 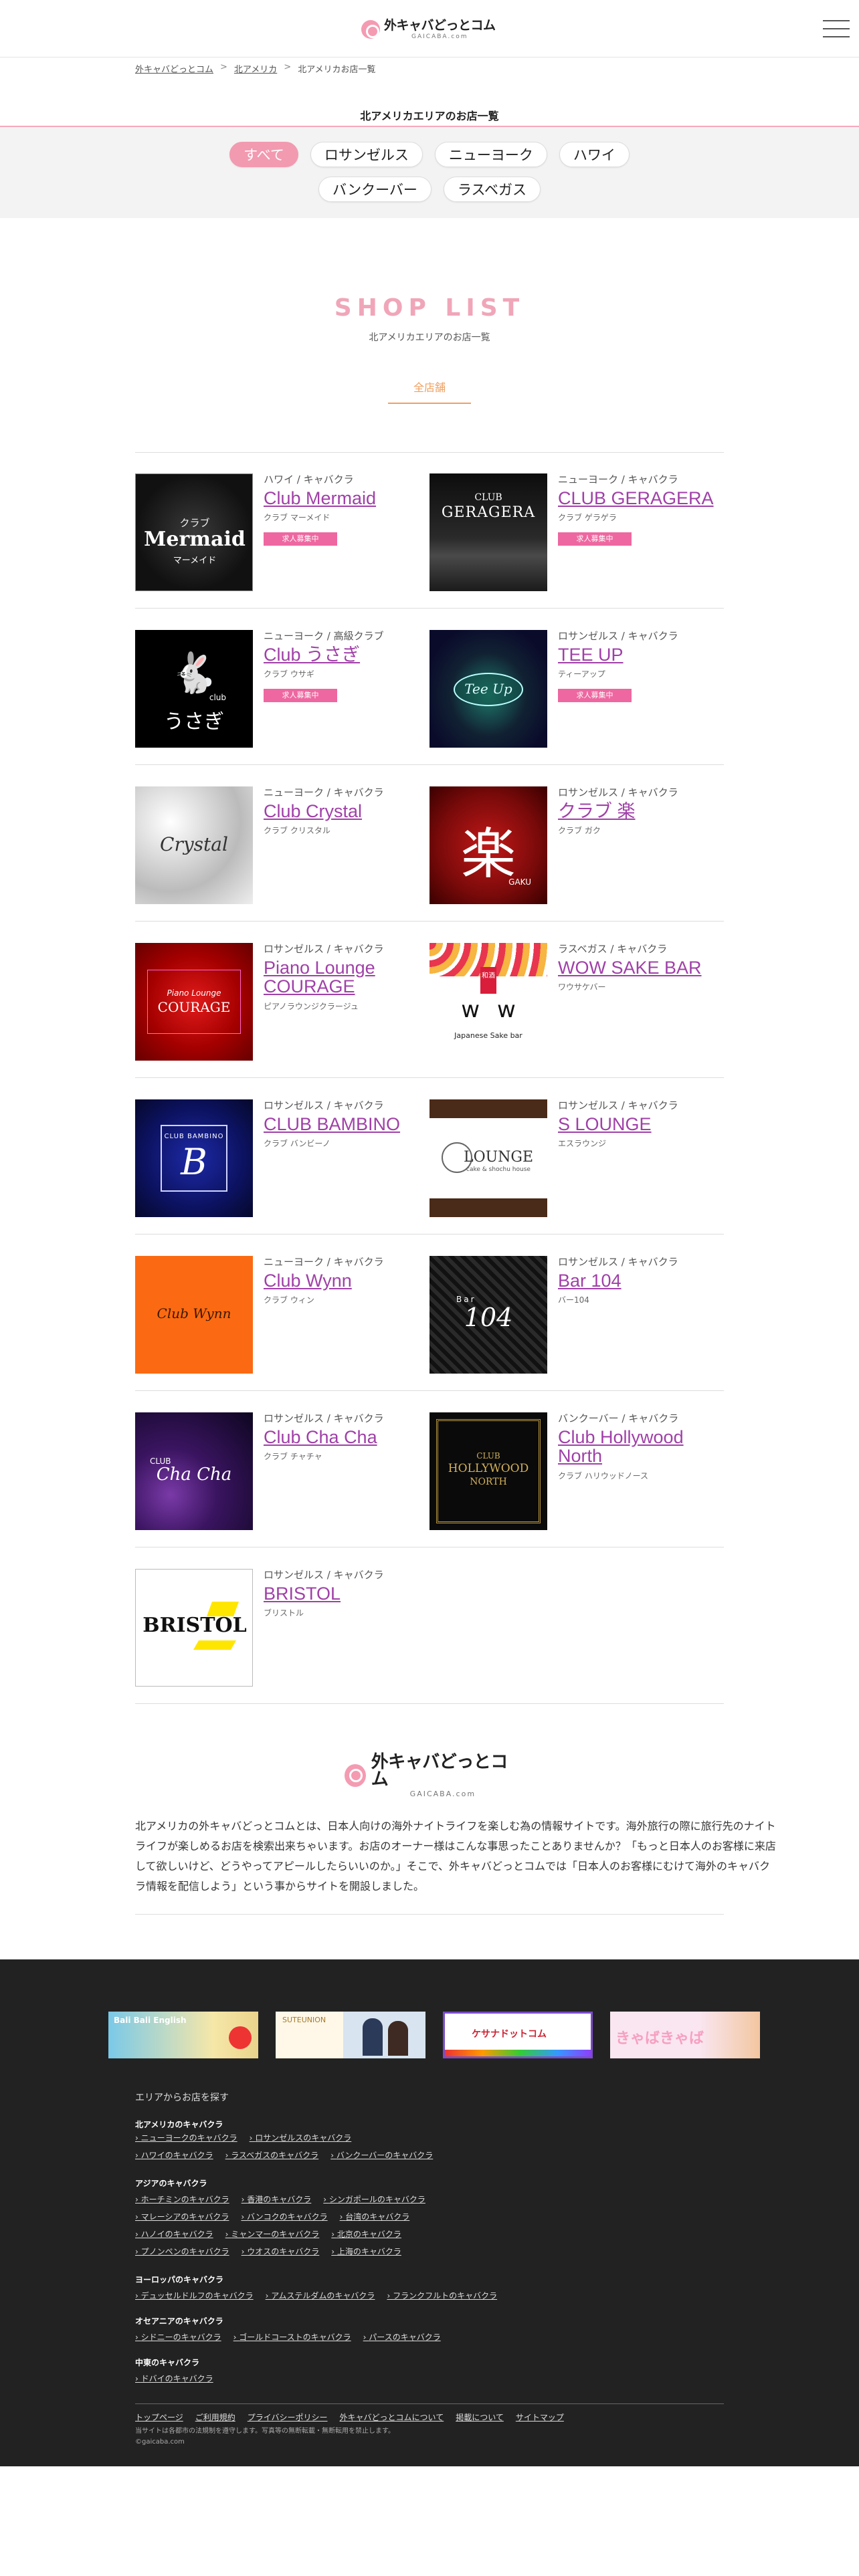 What do you see at coordinates (351, 2035) in the screenshot?
I see `banner-suteunion: SUTEUNION` at bounding box center [351, 2035].